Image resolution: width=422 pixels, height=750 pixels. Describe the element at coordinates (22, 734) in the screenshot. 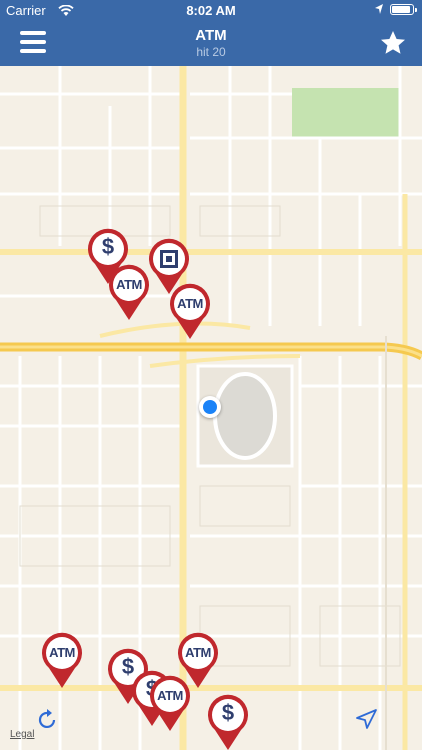

I see `legal-link: Legal` at that location.